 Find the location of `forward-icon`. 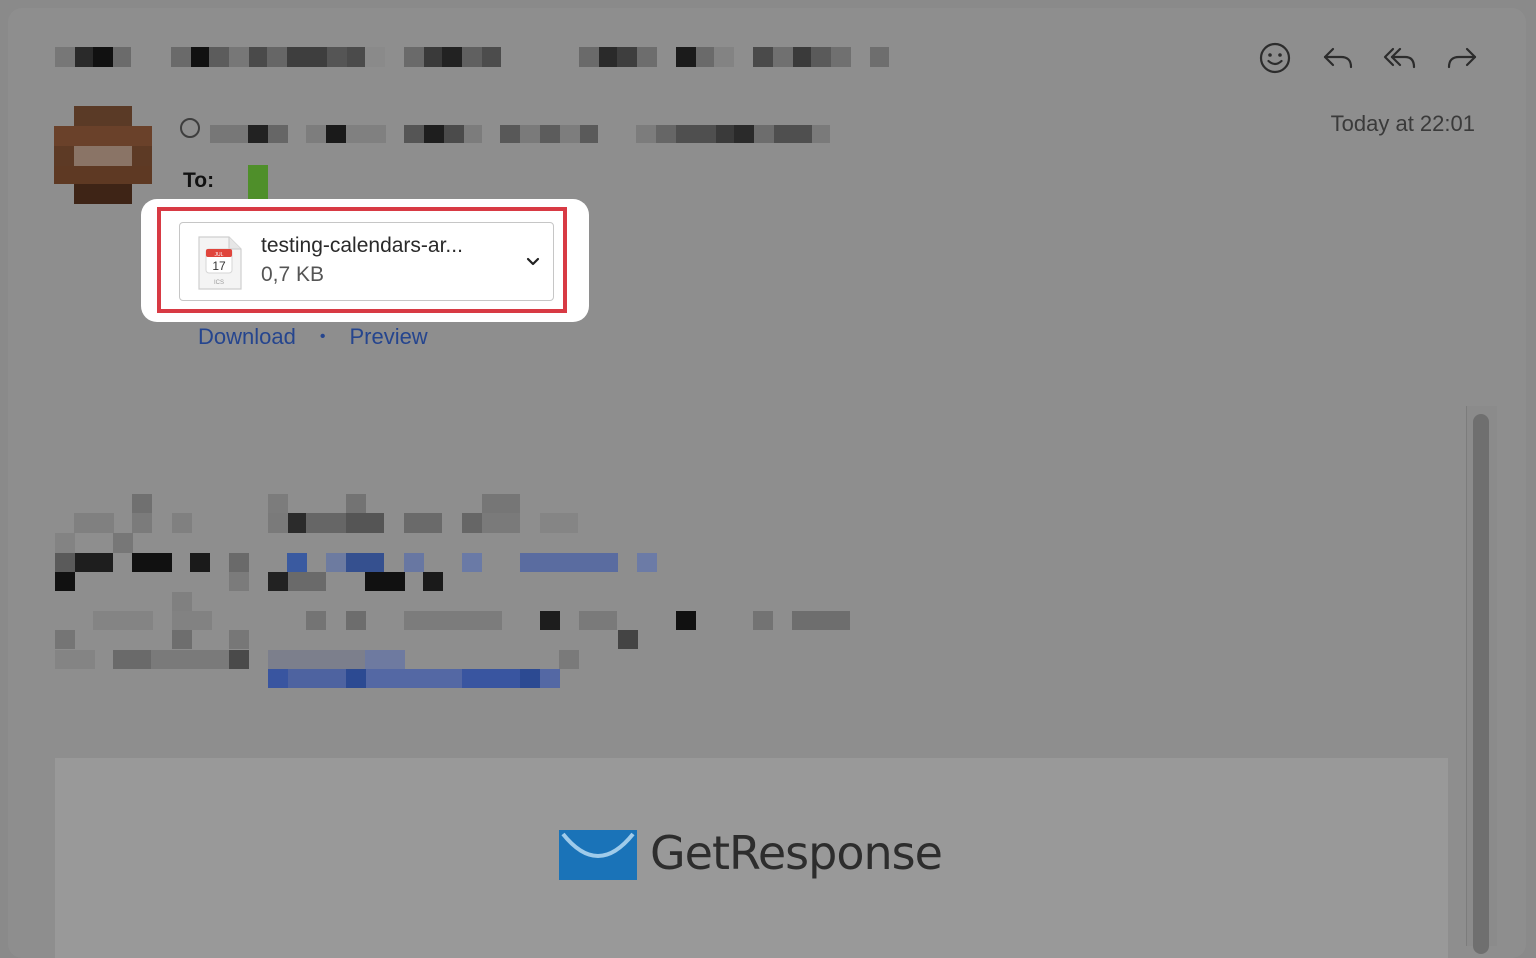

forward-icon is located at coordinates (1462, 58).